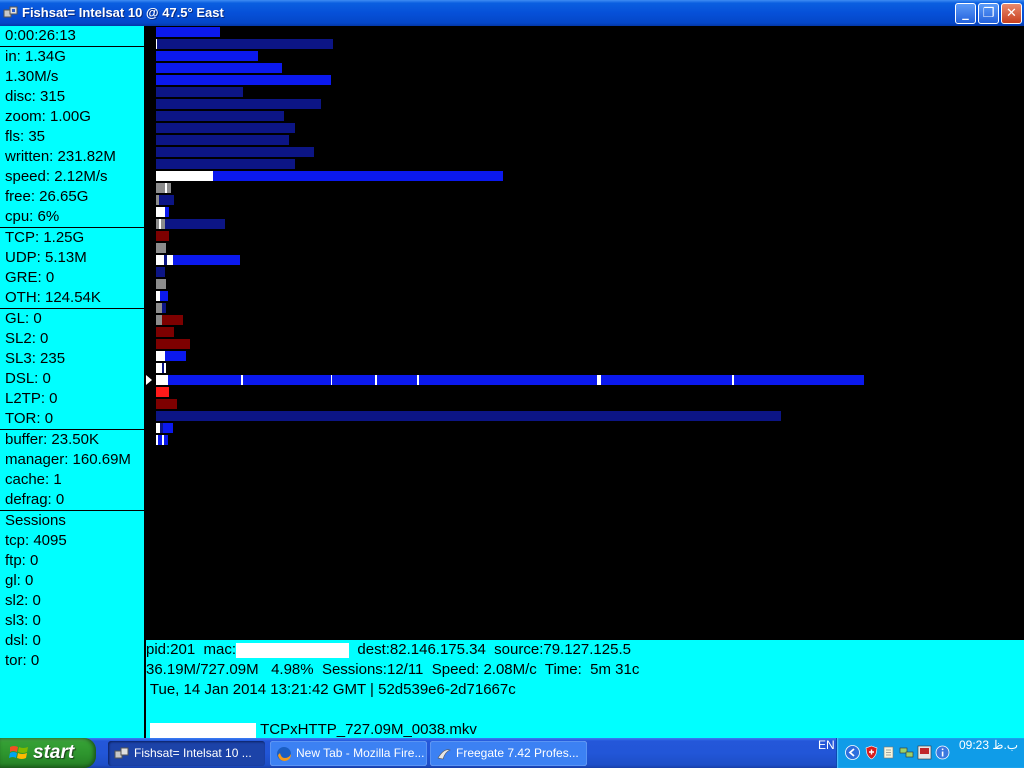  What do you see at coordinates (19, 580) in the screenshot?
I see `session-gl: gl: 0` at bounding box center [19, 580].